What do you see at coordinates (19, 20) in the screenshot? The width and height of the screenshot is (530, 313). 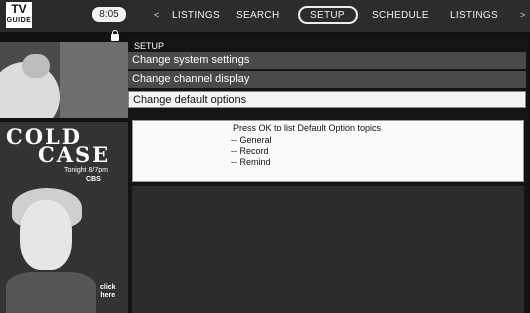 I see `logo-line2: GUIDE` at bounding box center [19, 20].